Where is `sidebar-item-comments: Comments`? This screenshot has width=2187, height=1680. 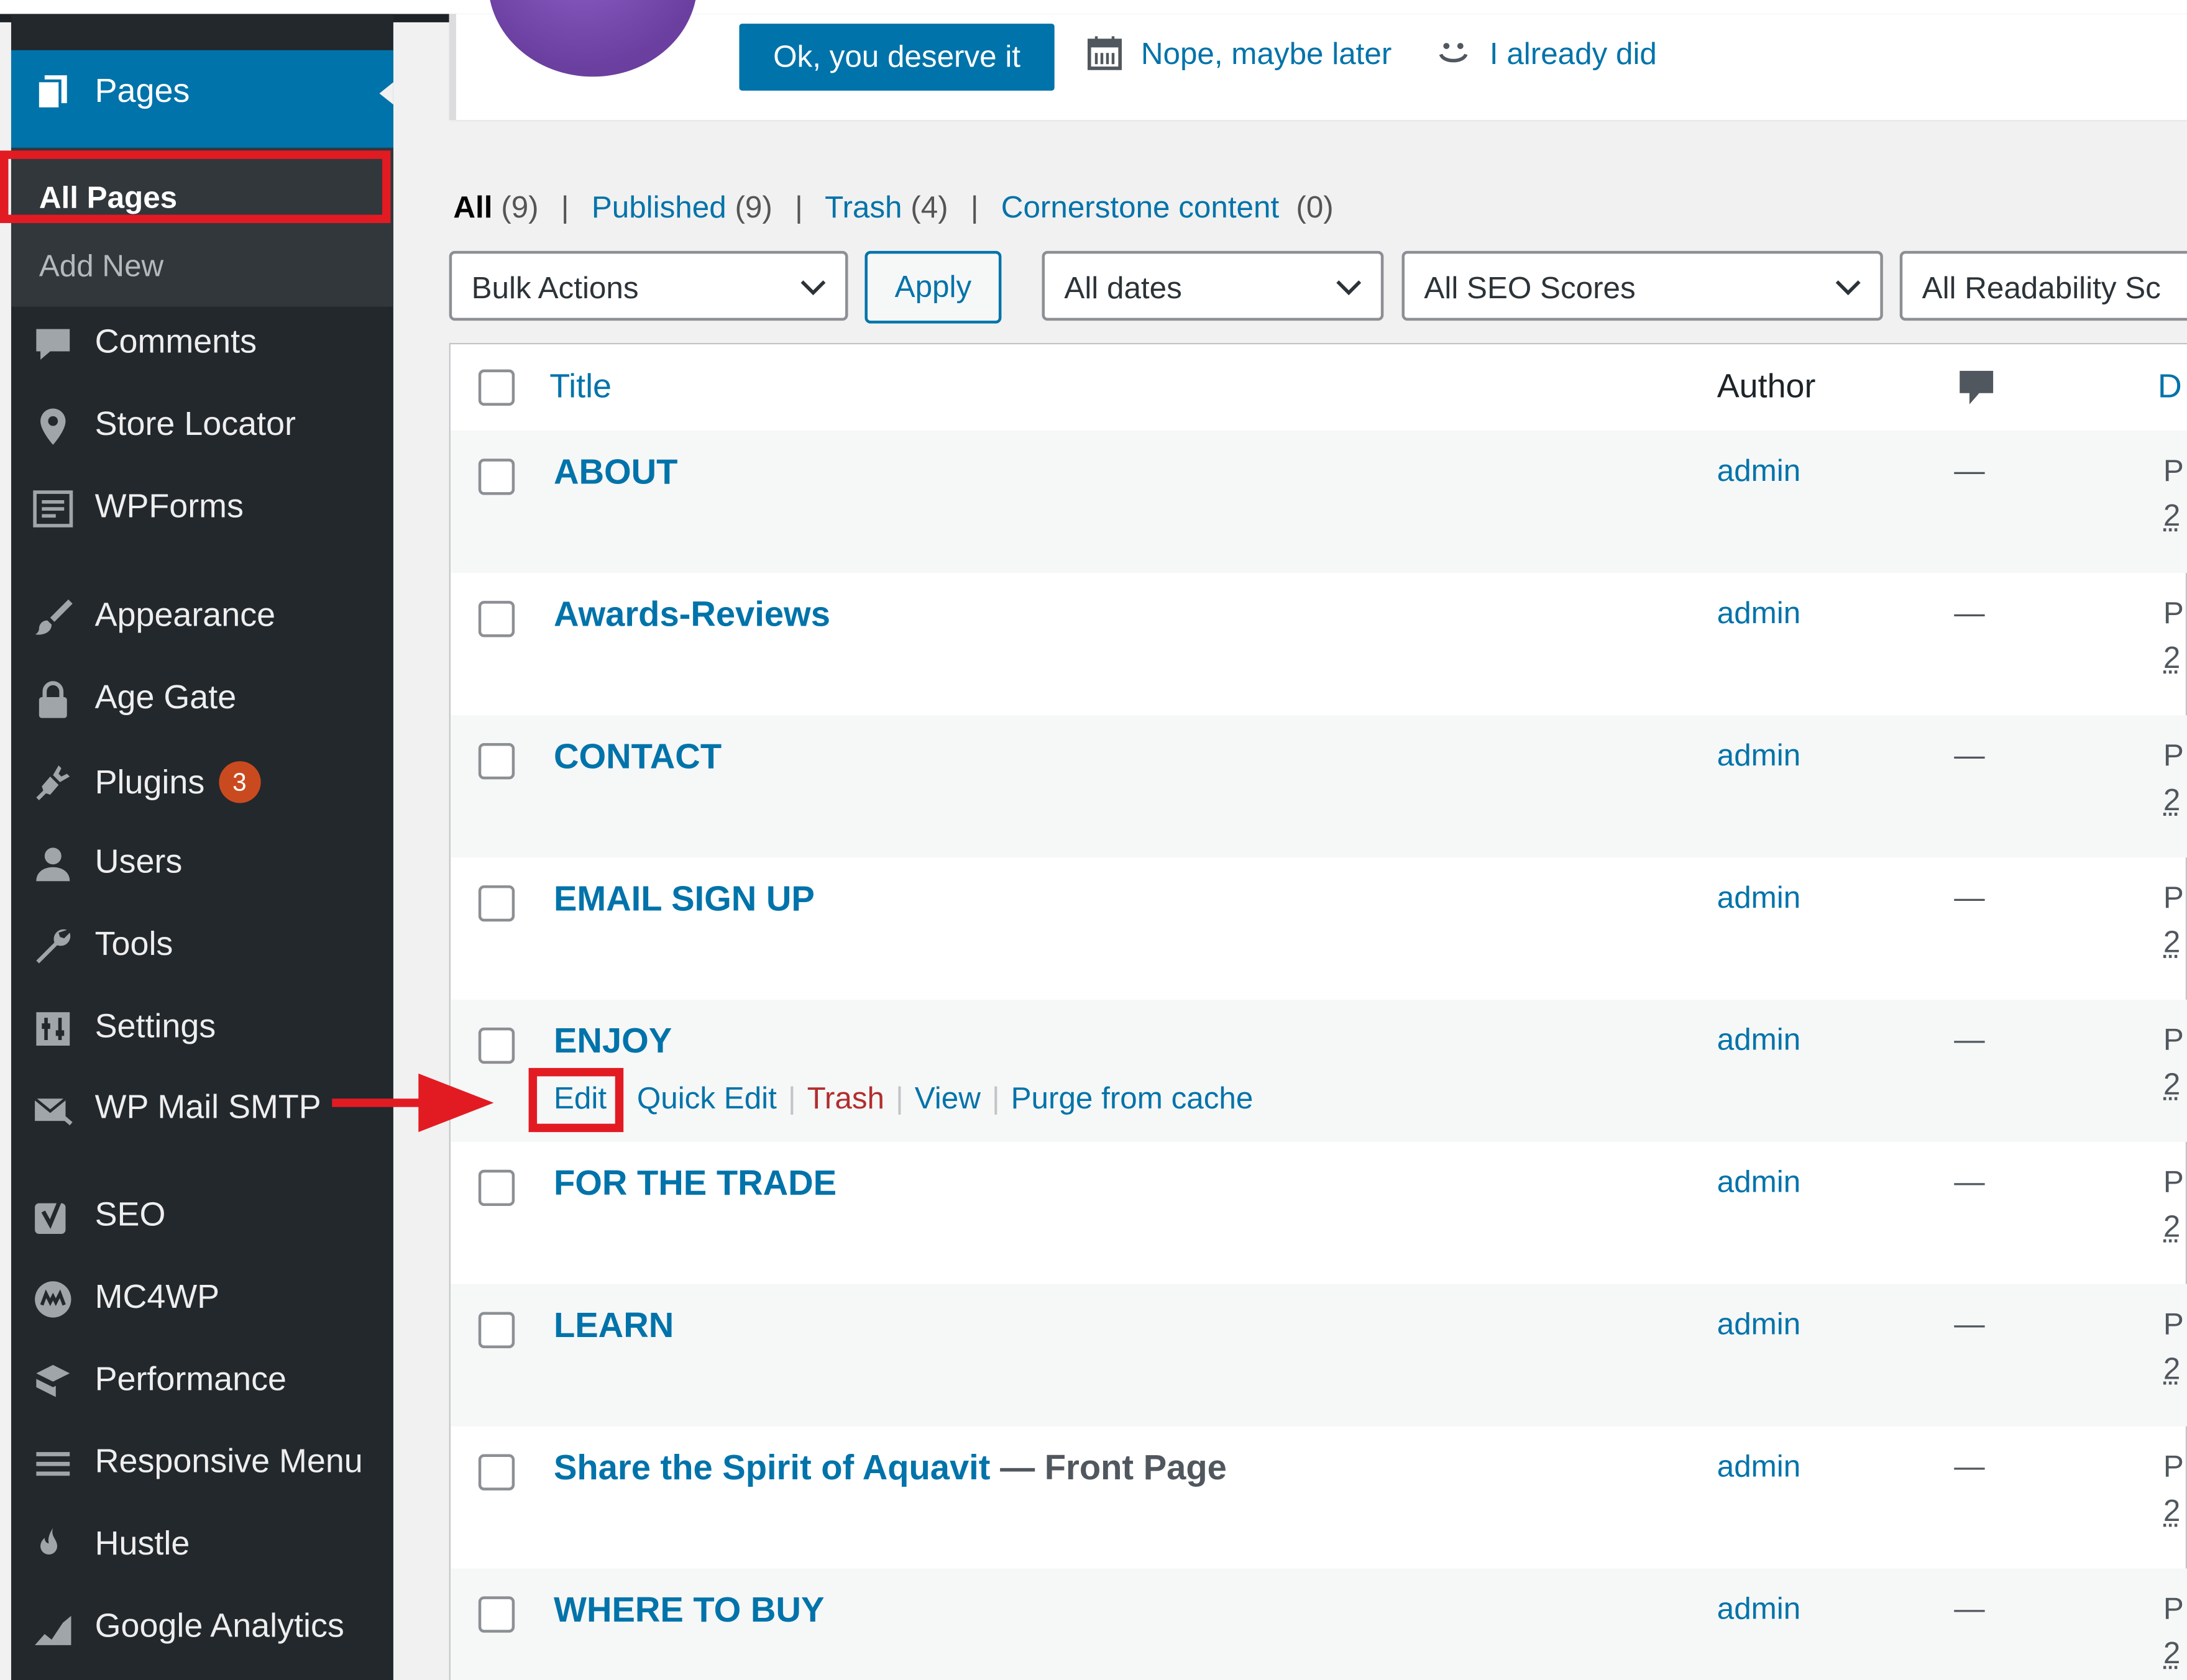
sidebar-item-comments: Comments is located at coordinates (202, 344).